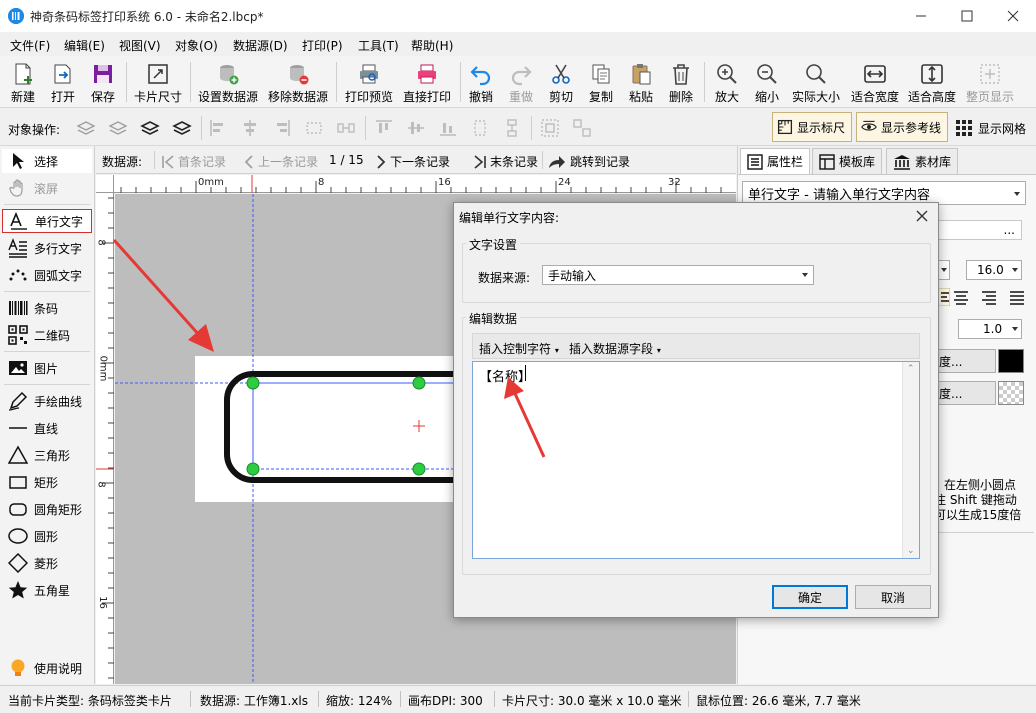 This screenshot has width=1036, height=713. Describe the element at coordinates (678, 275) in the screenshot. I see `data-source-select: 手动输入` at that location.